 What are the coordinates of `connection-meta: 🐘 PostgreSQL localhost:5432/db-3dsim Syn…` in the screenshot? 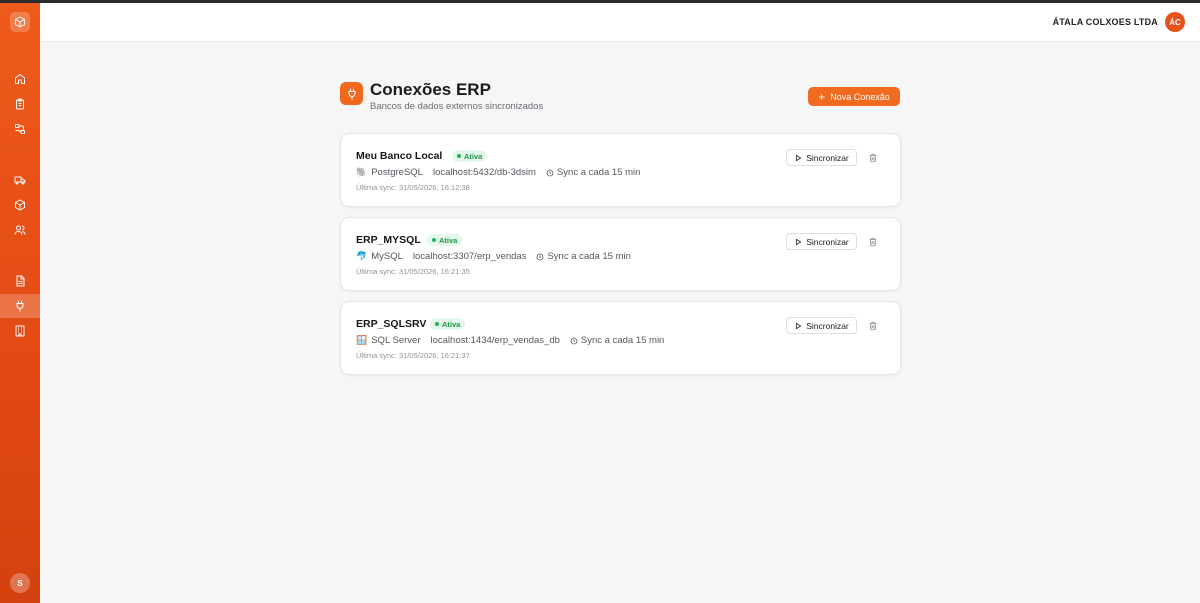 It's located at (498, 172).